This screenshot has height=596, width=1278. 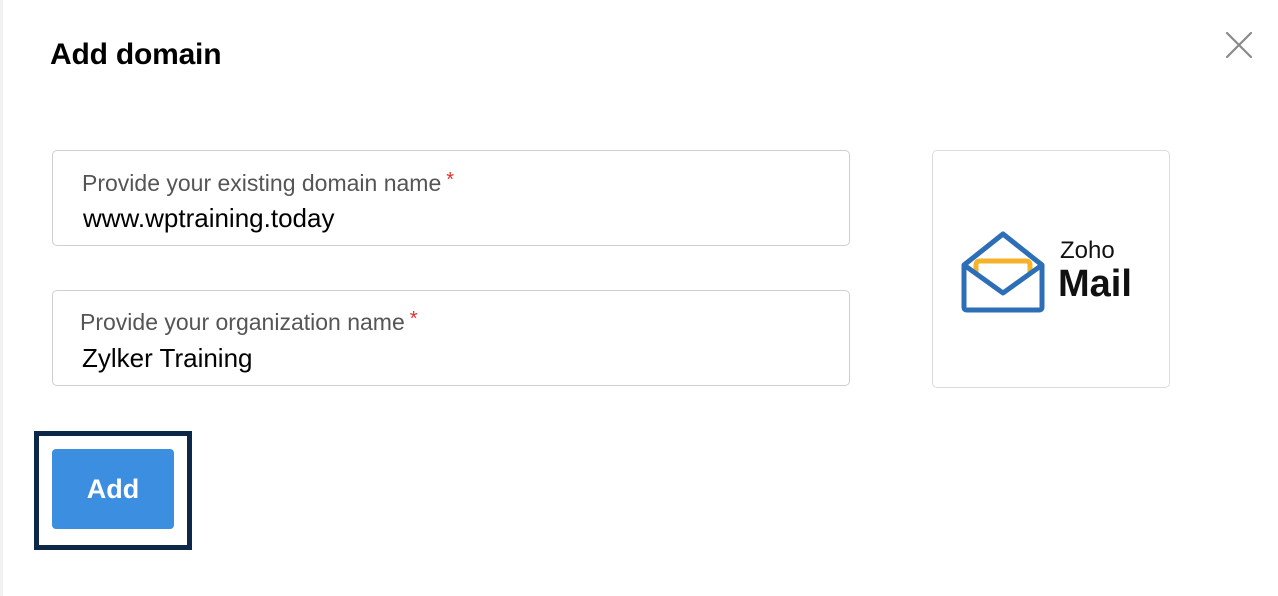 I want to click on logo-brand-zoho: Zoho, so click(x=1087, y=250).